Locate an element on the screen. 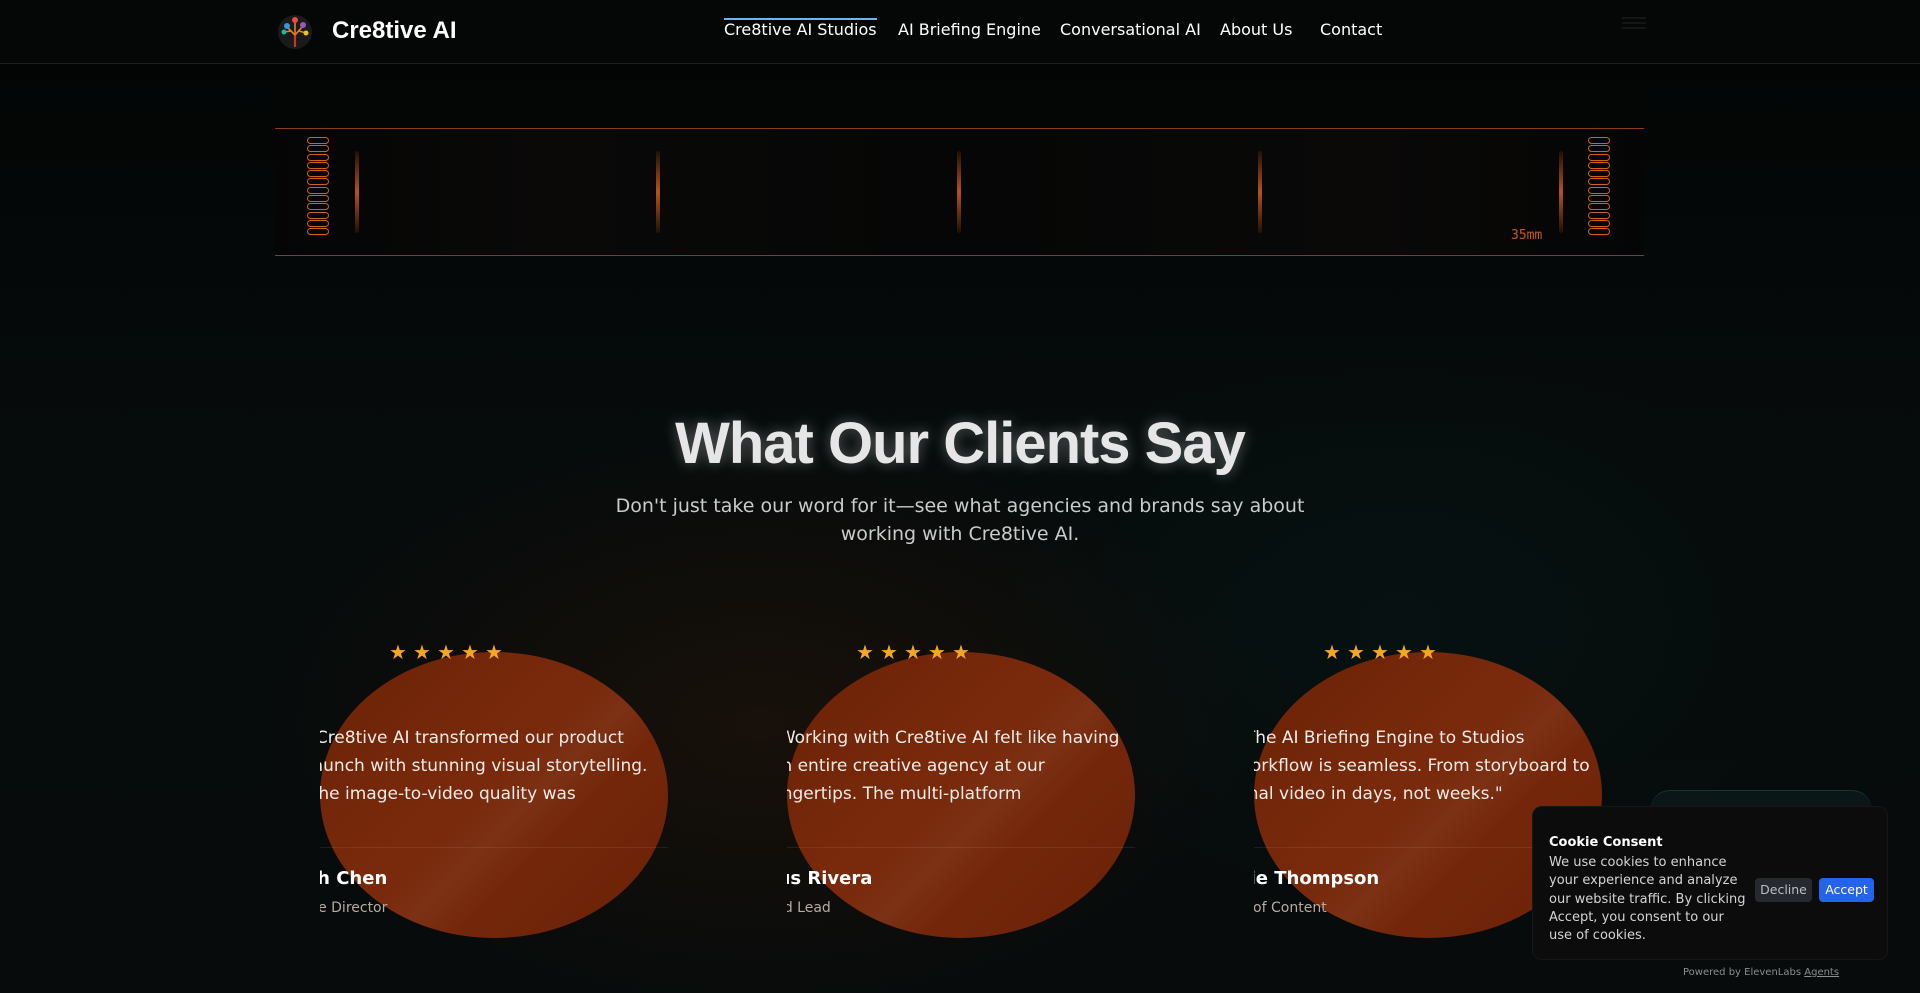 This screenshot has height=993, width=1920. cookie-title: Cookie Consent is located at coordinates (1606, 842).